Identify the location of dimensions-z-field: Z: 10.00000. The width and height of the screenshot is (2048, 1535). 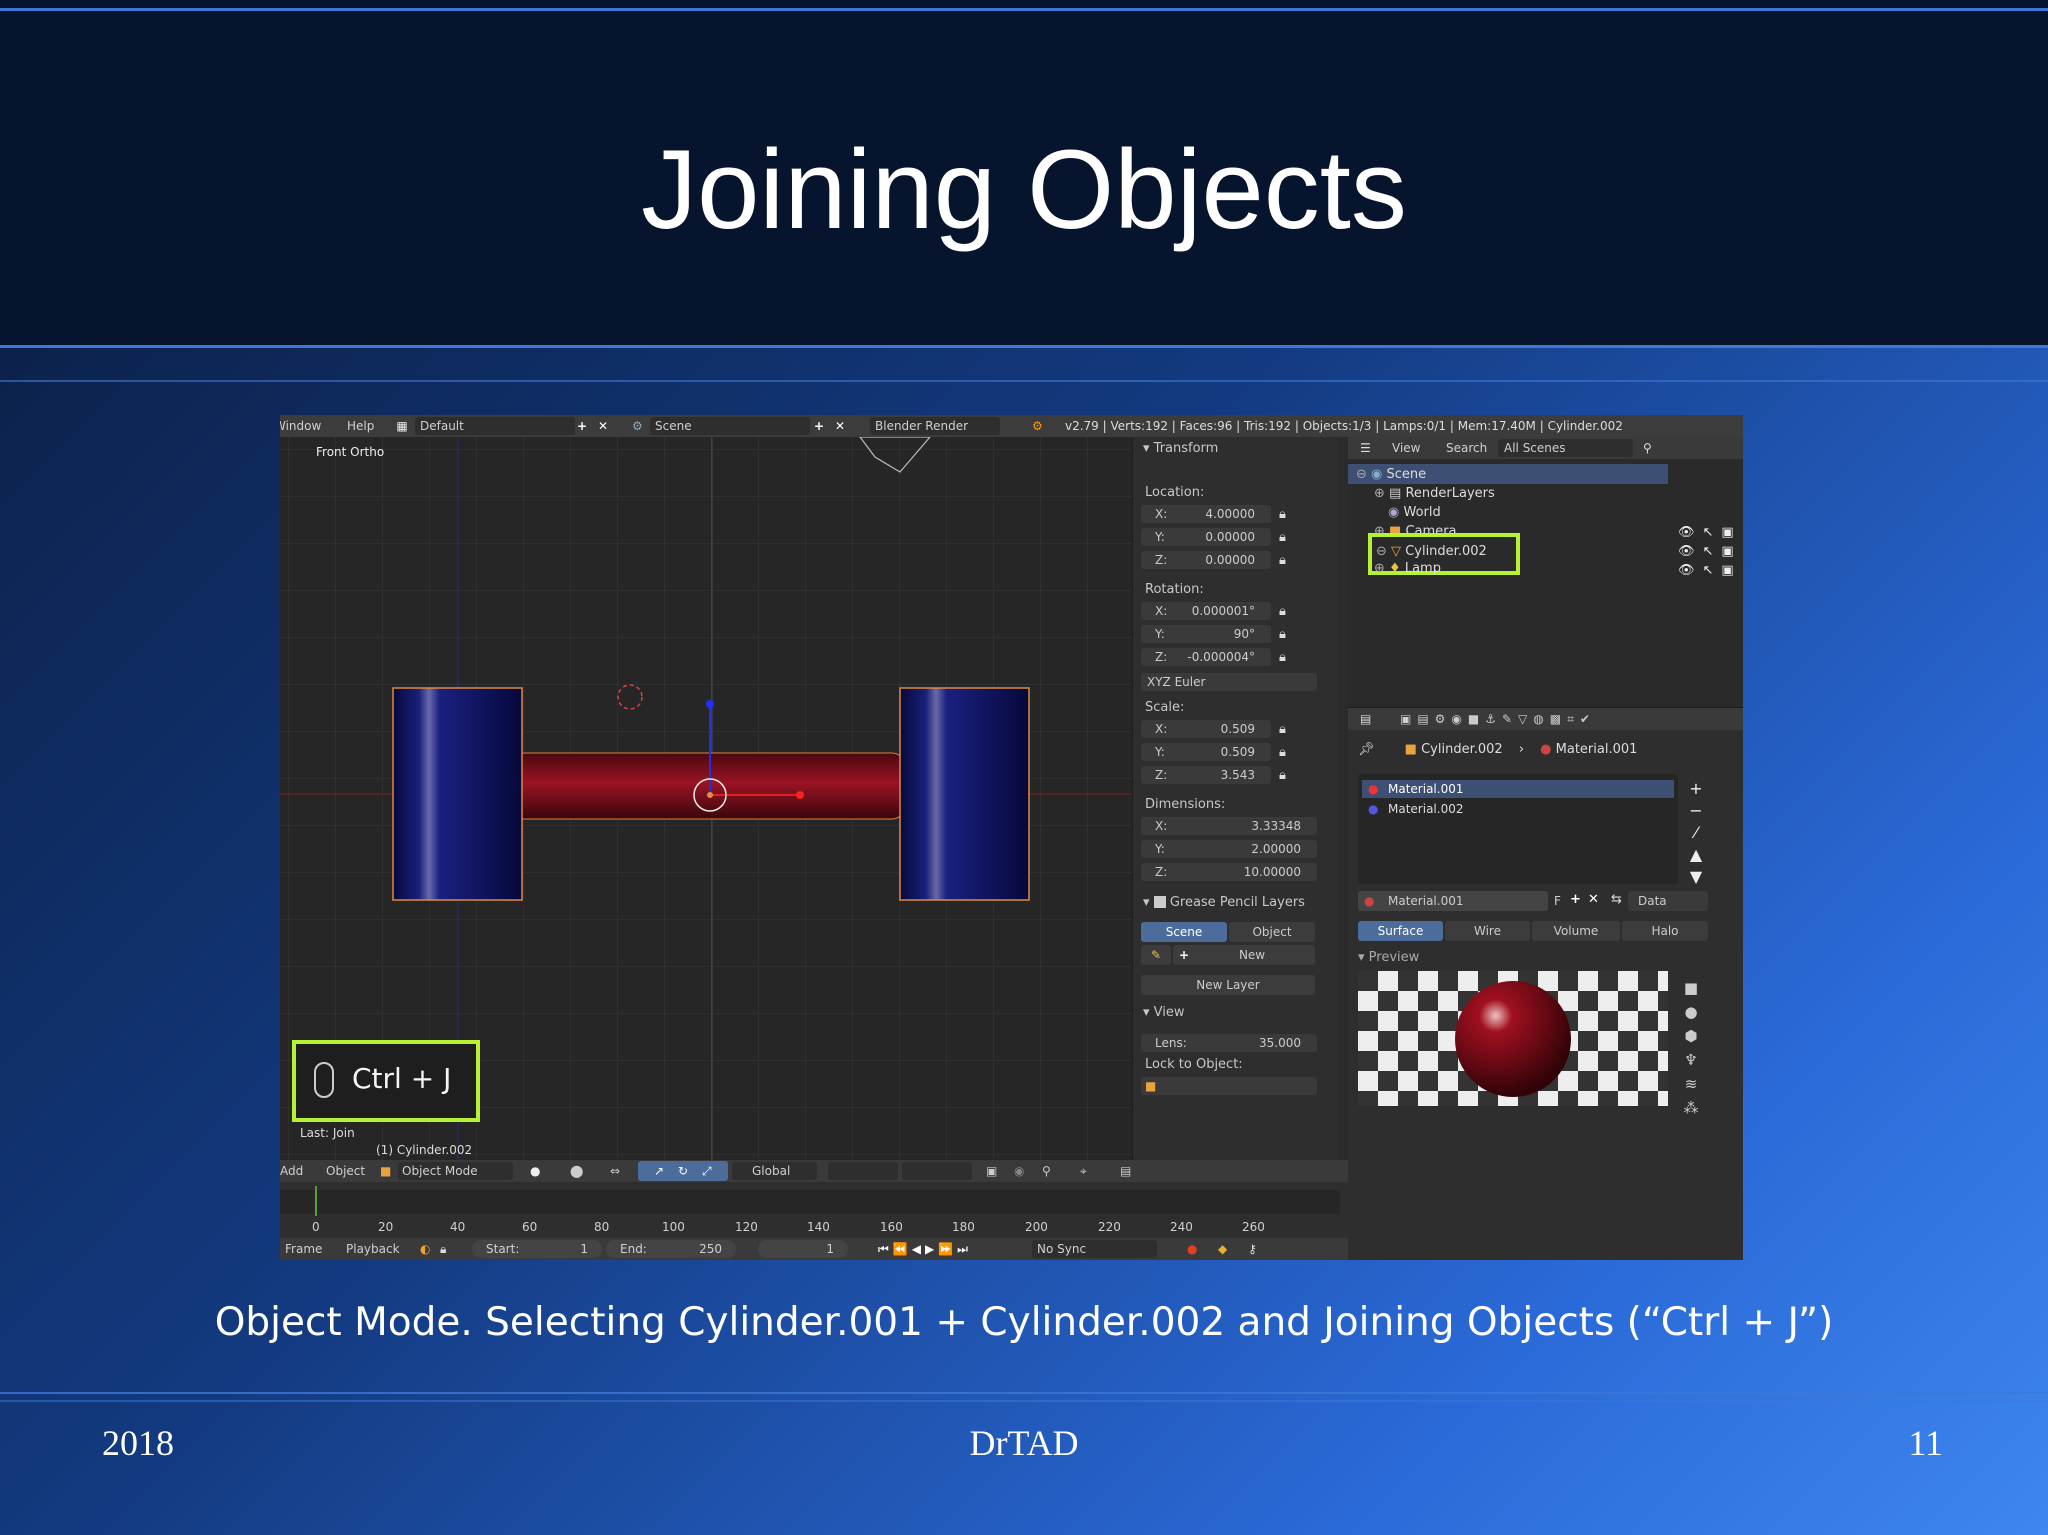
(1229, 872).